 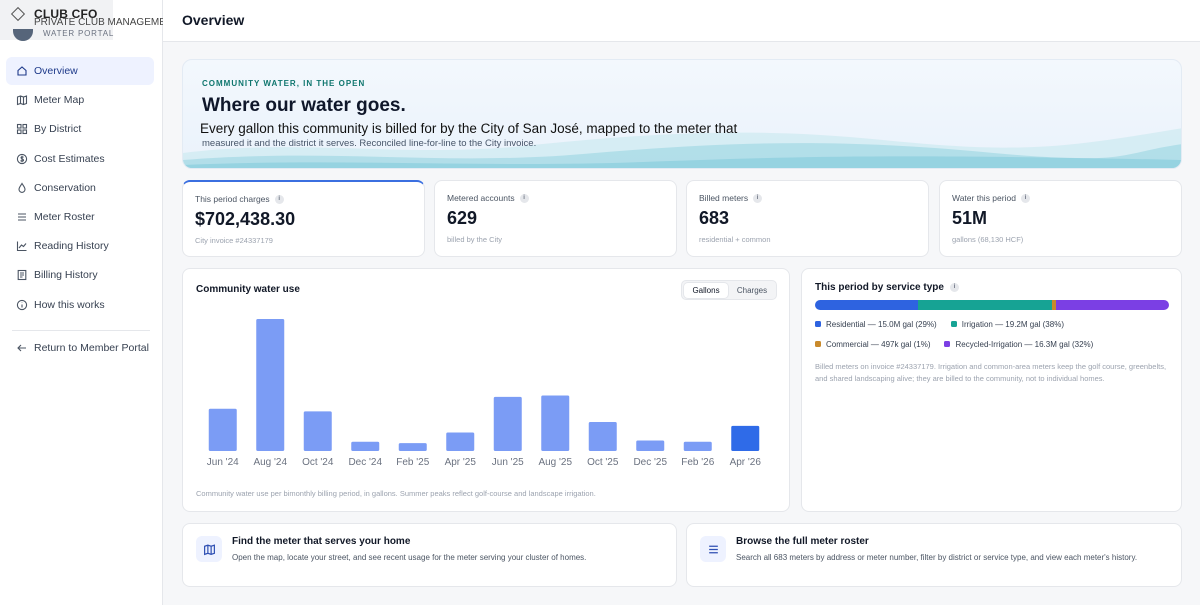 What do you see at coordinates (879, 287) in the screenshot?
I see `card-title: This period by service type` at bounding box center [879, 287].